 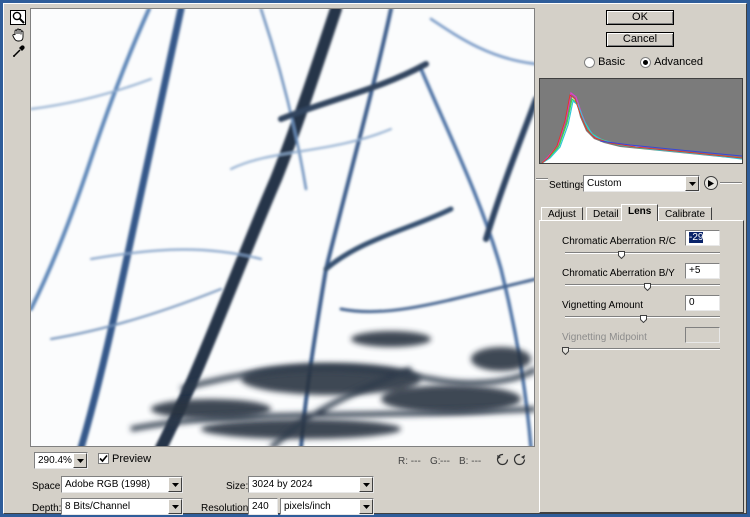 I want to click on hand-icon, so click(x=17, y=34).